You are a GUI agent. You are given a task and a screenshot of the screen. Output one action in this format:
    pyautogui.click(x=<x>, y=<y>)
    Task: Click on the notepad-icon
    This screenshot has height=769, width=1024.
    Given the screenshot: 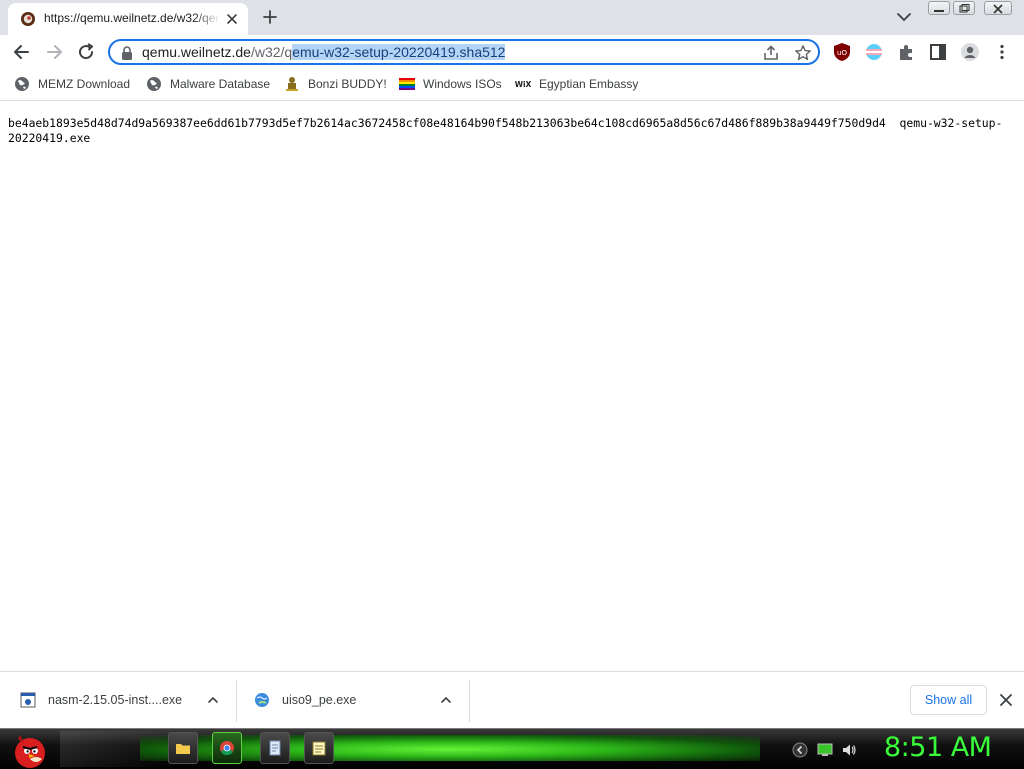 What is the action you would take?
    pyautogui.click(x=319, y=748)
    